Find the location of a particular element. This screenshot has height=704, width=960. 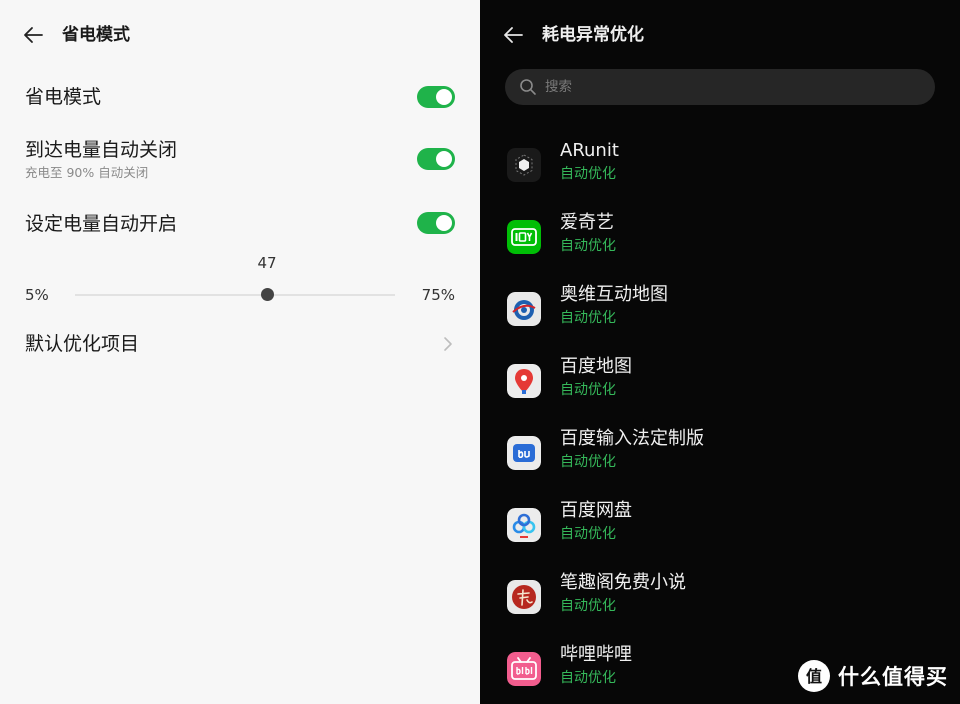

row-label: 默认优化项目 is located at coordinates (82, 344).